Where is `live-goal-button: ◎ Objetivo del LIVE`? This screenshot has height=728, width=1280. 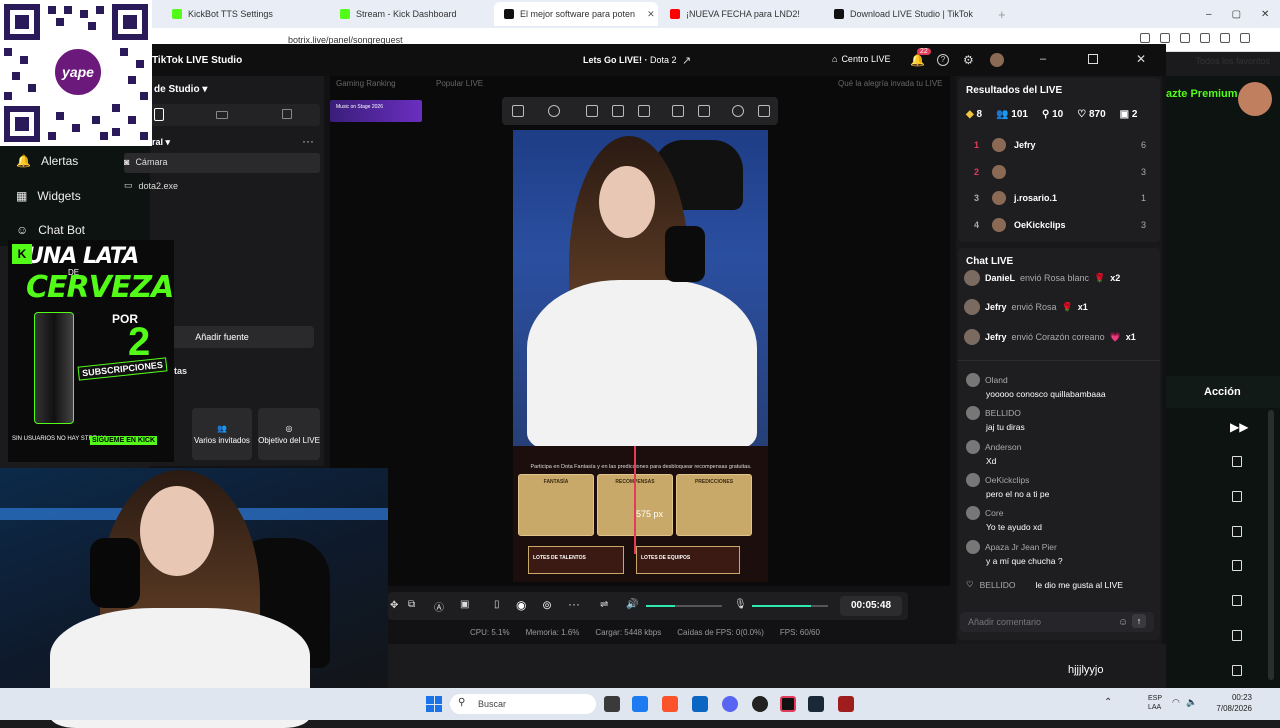 live-goal-button: ◎ Objetivo del LIVE is located at coordinates (289, 434).